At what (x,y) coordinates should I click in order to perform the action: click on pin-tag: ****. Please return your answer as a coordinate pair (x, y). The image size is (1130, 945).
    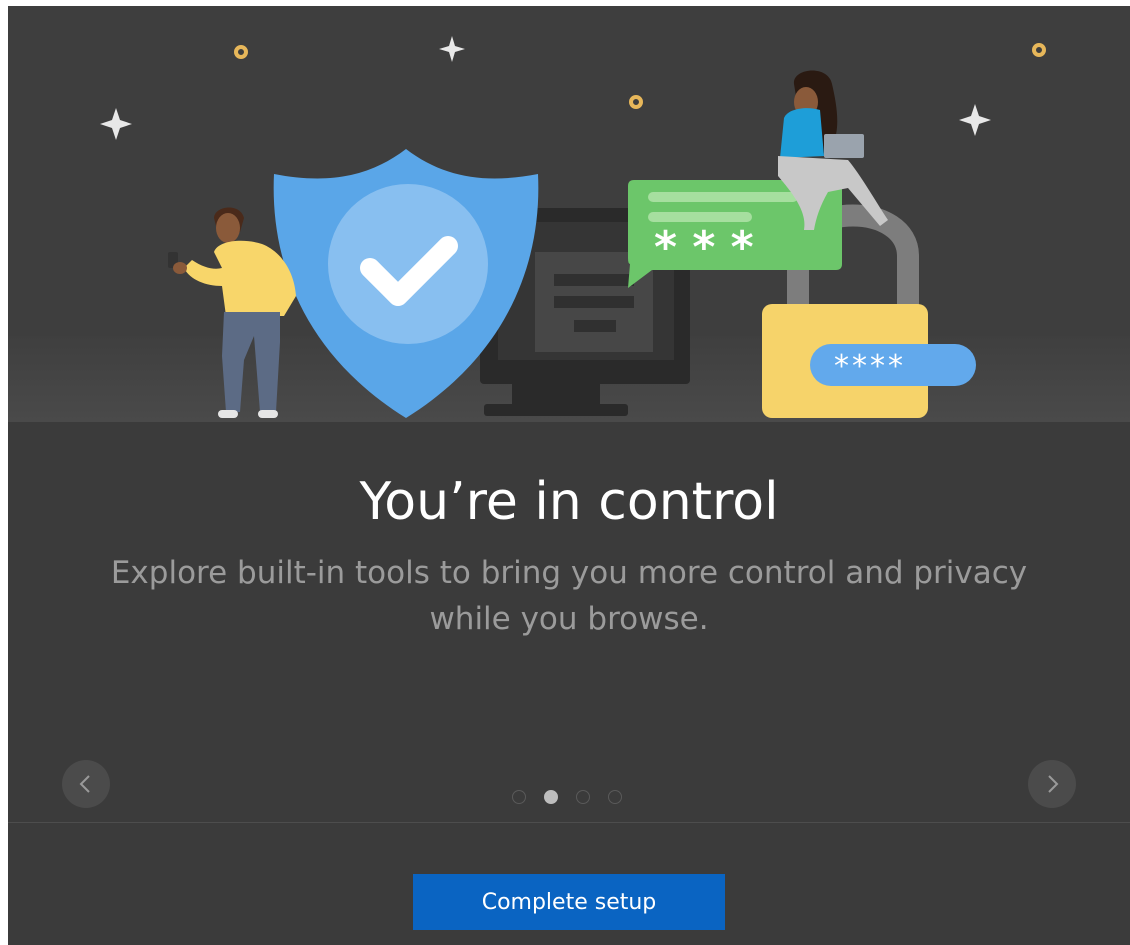
    Looking at the image, I should click on (893, 365).